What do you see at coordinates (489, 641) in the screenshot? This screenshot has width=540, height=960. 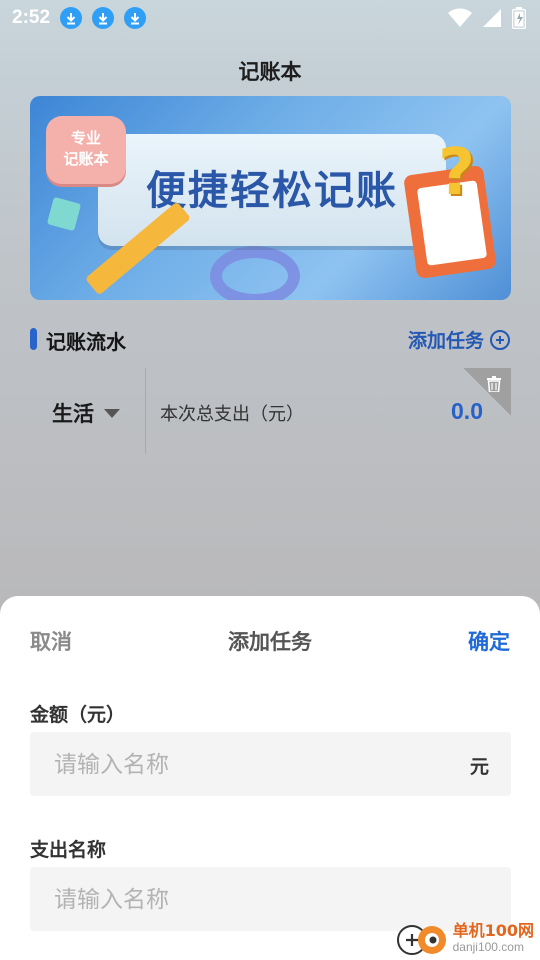 I see `confirm-button: 确定` at bounding box center [489, 641].